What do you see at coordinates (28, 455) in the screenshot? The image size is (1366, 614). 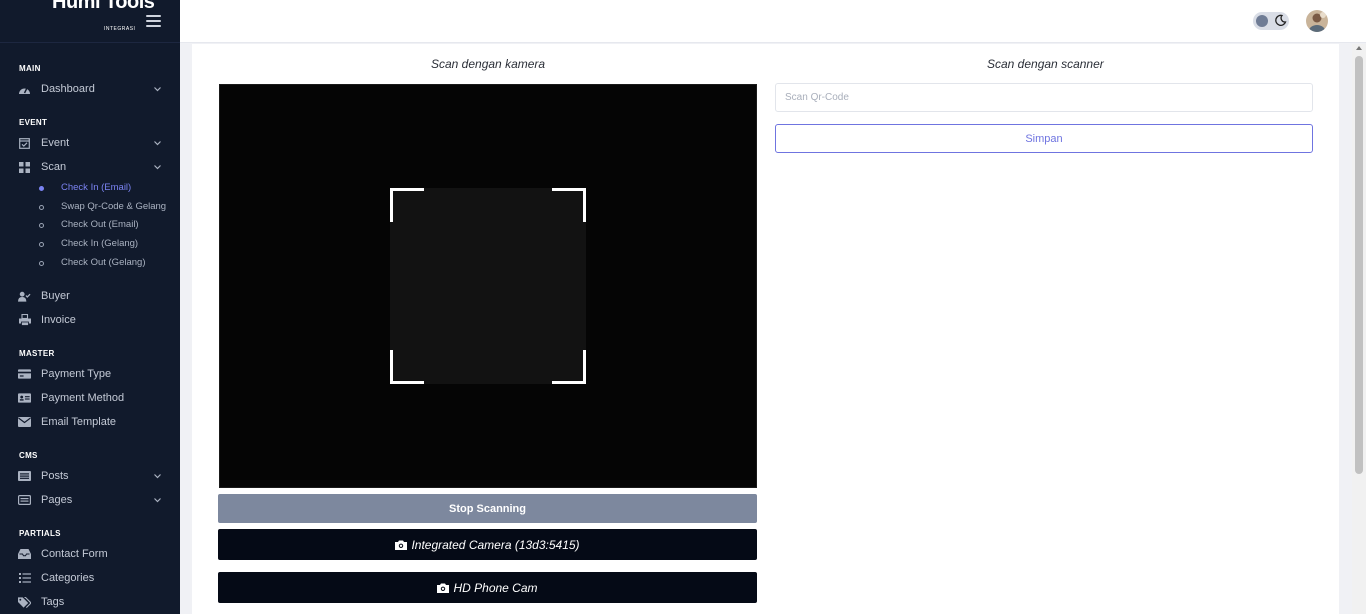 I see `section-cms: CMS` at bounding box center [28, 455].